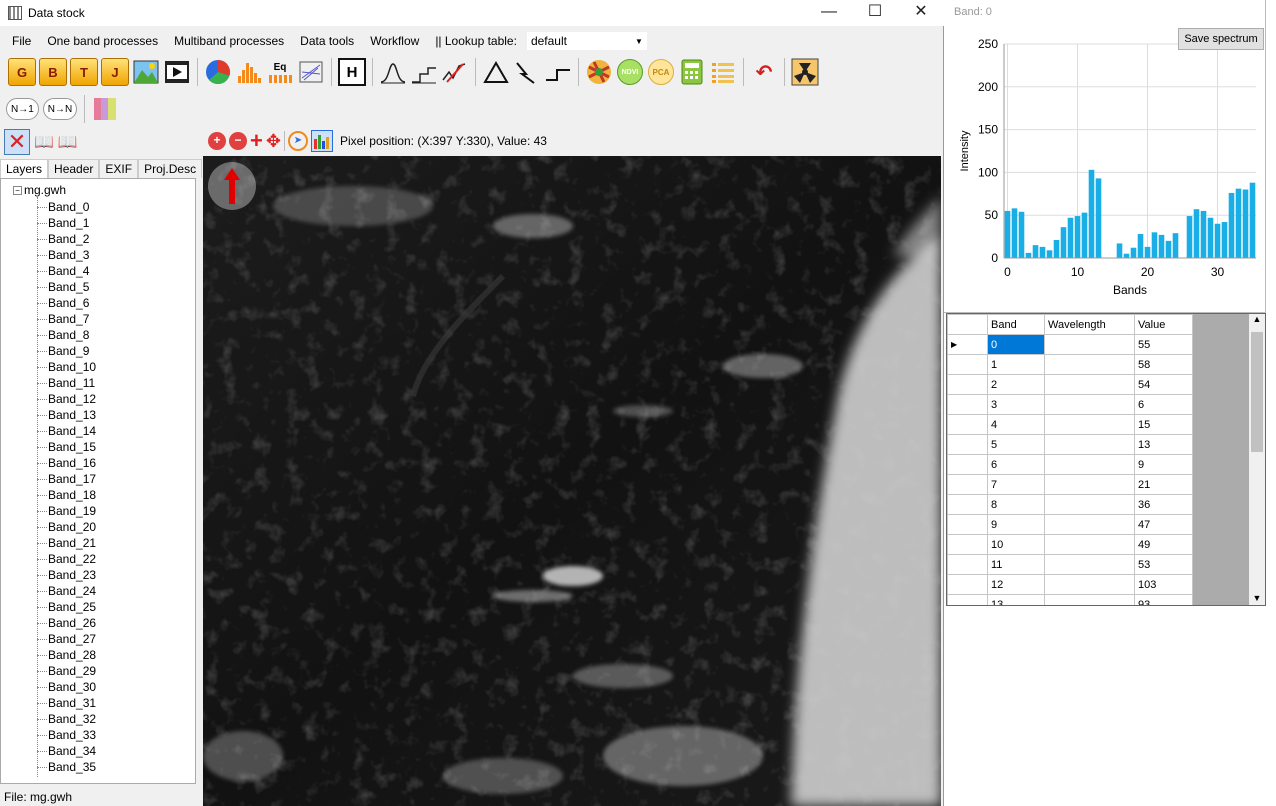 The image size is (1276, 806). I want to click on column-header: Band, so click(1016, 324).